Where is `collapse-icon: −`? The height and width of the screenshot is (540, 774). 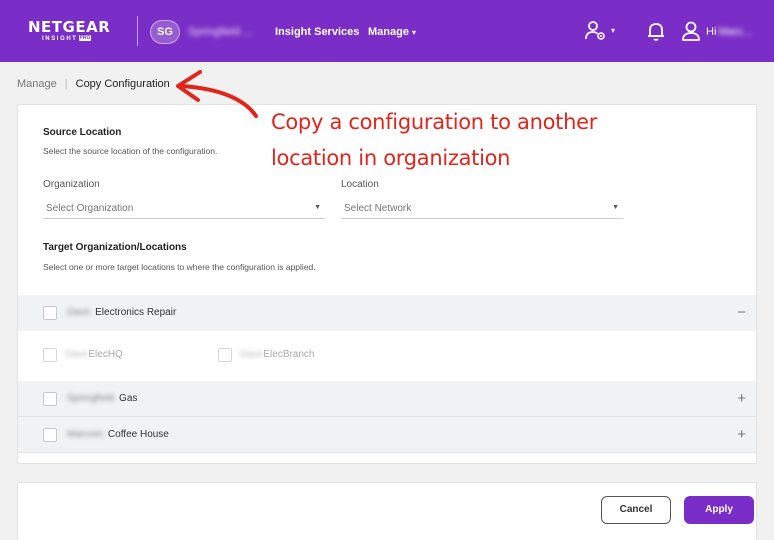
collapse-icon: − is located at coordinates (741, 312).